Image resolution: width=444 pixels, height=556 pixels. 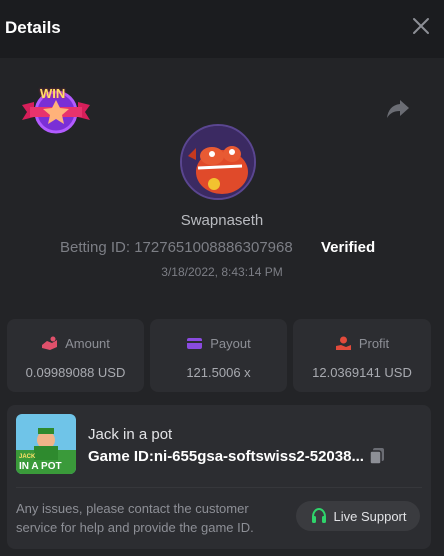 What do you see at coordinates (222, 272) in the screenshot?
I see `bet-datetime: 3/18/2022, 8:43:14 PM` at bounding box center [222, 272].